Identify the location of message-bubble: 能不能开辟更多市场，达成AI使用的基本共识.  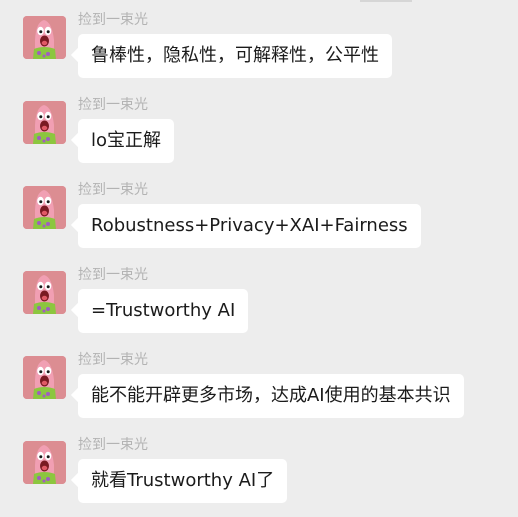
(271, 396).